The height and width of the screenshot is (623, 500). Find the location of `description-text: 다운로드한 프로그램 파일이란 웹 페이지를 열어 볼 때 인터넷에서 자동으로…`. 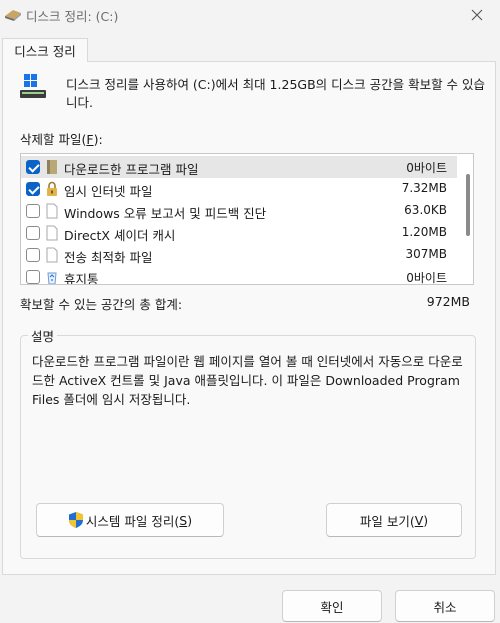

description-text: 다운로드한 프로그램 파일이란 웹 페이지를 열어 볼 때 인터넷에서 자동으로… is located at coordinates (247, 380).